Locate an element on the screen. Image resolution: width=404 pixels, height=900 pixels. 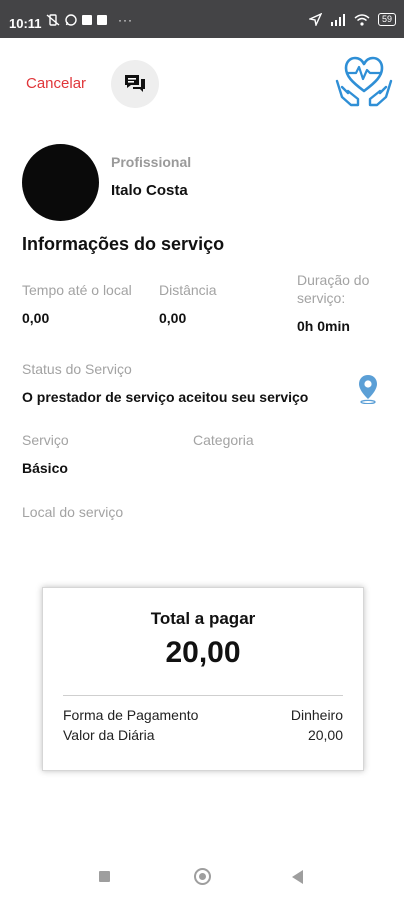
distance-value: 0,00 is located at coordinates (173, 318).